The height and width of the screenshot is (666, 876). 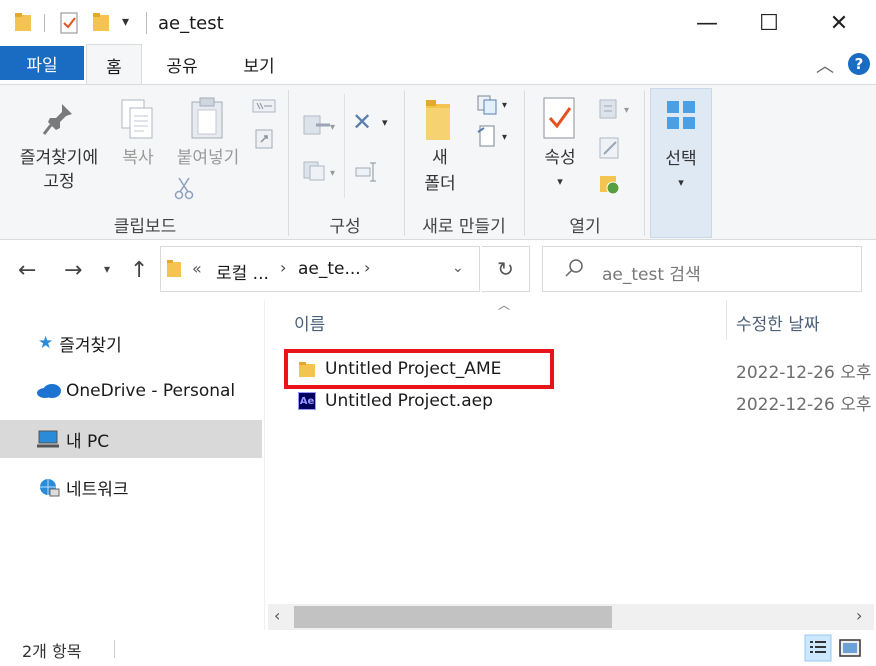 I want to click on properties-button: 속성 ▾, so click(x=560, y=148).